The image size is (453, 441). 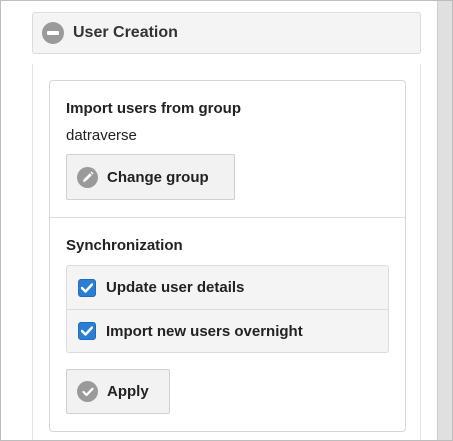 What do you see at coordinates (154, 108) in the screenshot?
I see `import-group-heading: Import users from group` at bounding box center [154, 108].